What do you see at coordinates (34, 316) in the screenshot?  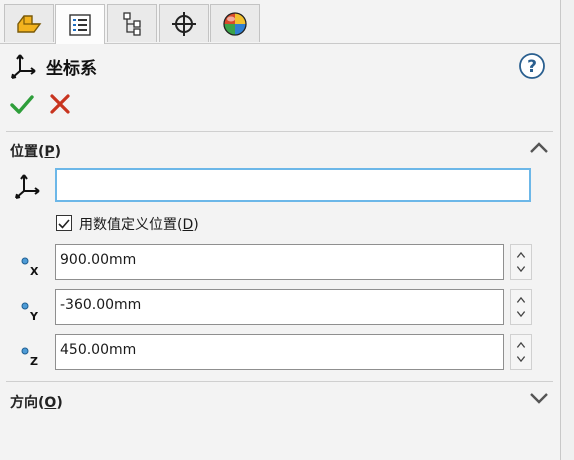 I see `svg-text: Y` at bounding box center [34, 316].